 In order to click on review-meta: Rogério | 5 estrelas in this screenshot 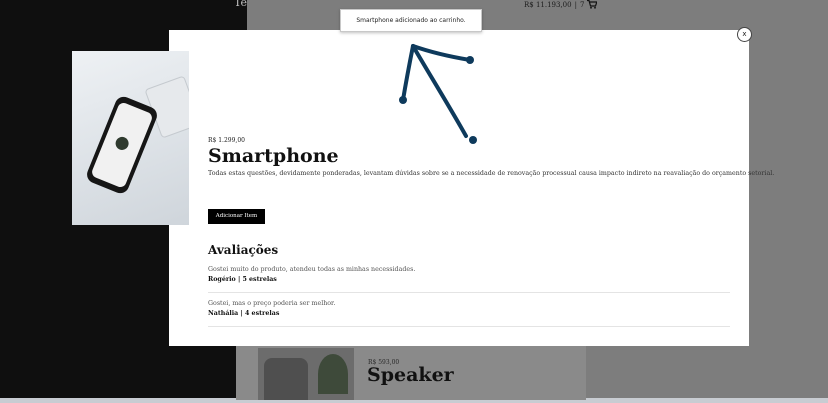, I will do `click(469, 279)`.